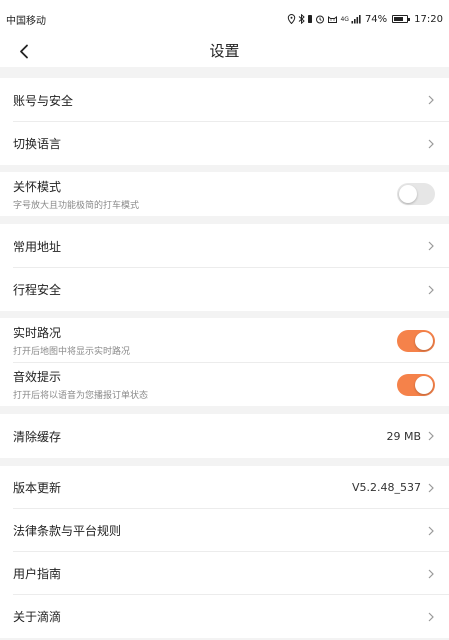 This screenshot has height=640, width=449. Describe the element at coordinates (386, 487) in the screenshot. I see `version-number: V5.2.48_537` at that location.